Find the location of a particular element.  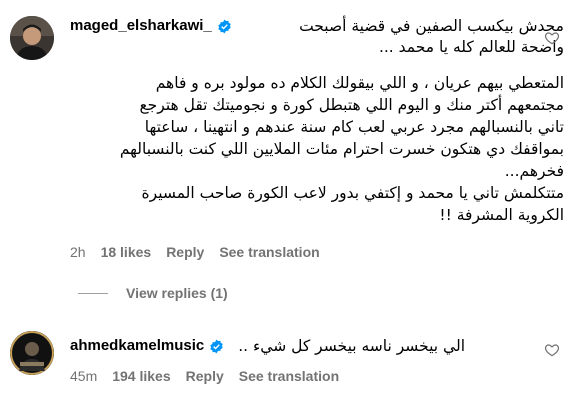

view-replies-label: View replies (1) is located at coordinates (177, 293).